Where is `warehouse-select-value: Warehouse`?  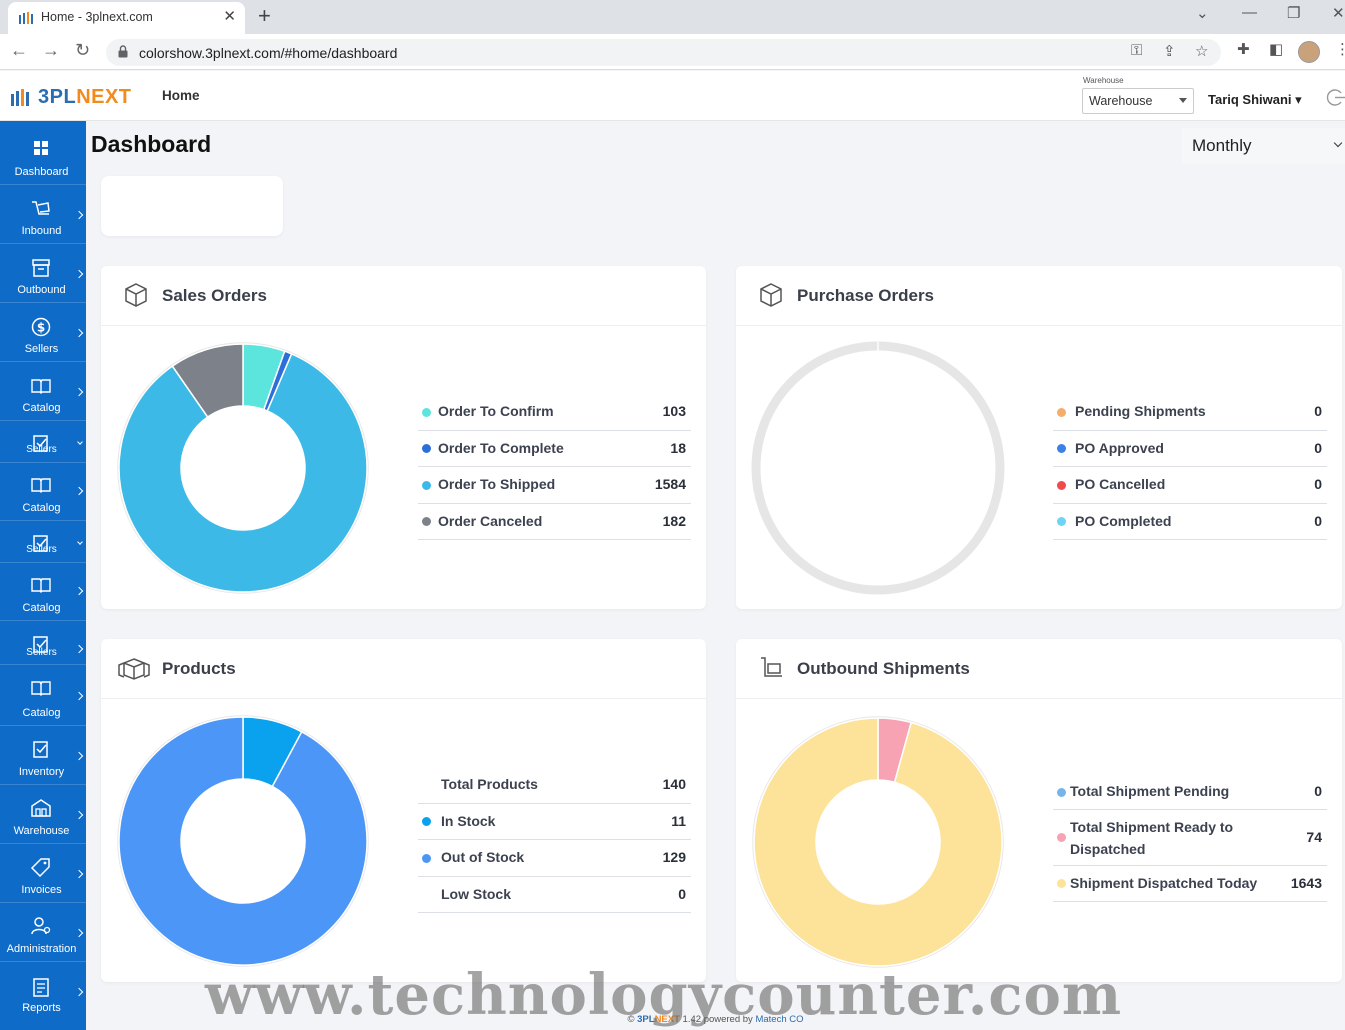 warehouse-select-value: Warehouse is located at coordinates (1121, 101).